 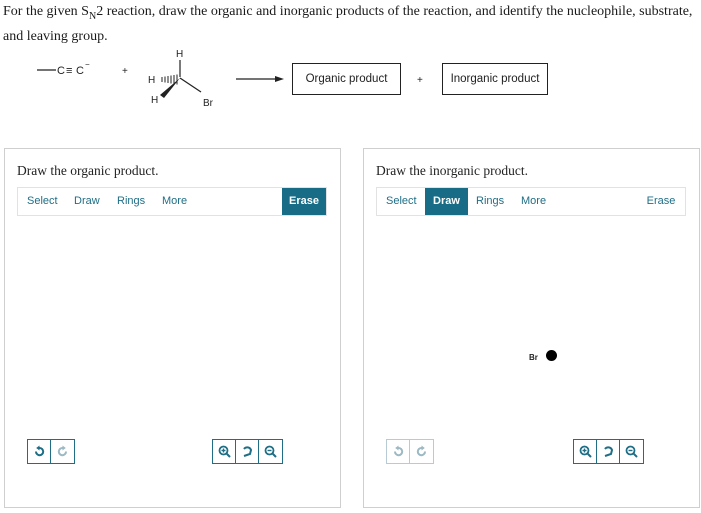 What do you see at coordinates (88, 170) in the screenshot?
I see `panel-title: Draw the organic product.` at bounding box center [88, 170].